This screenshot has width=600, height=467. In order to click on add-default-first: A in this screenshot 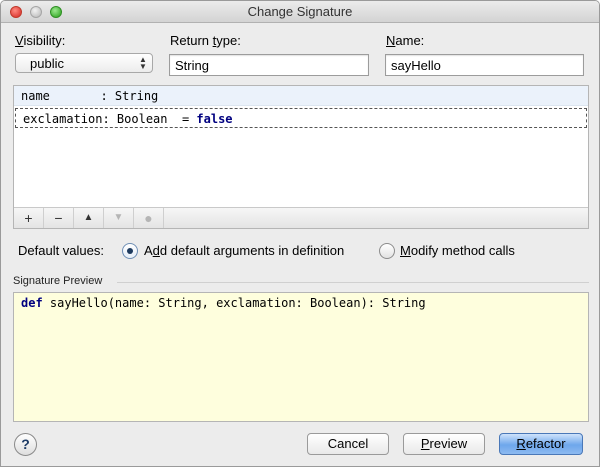, I will do `click(148, 250)`.